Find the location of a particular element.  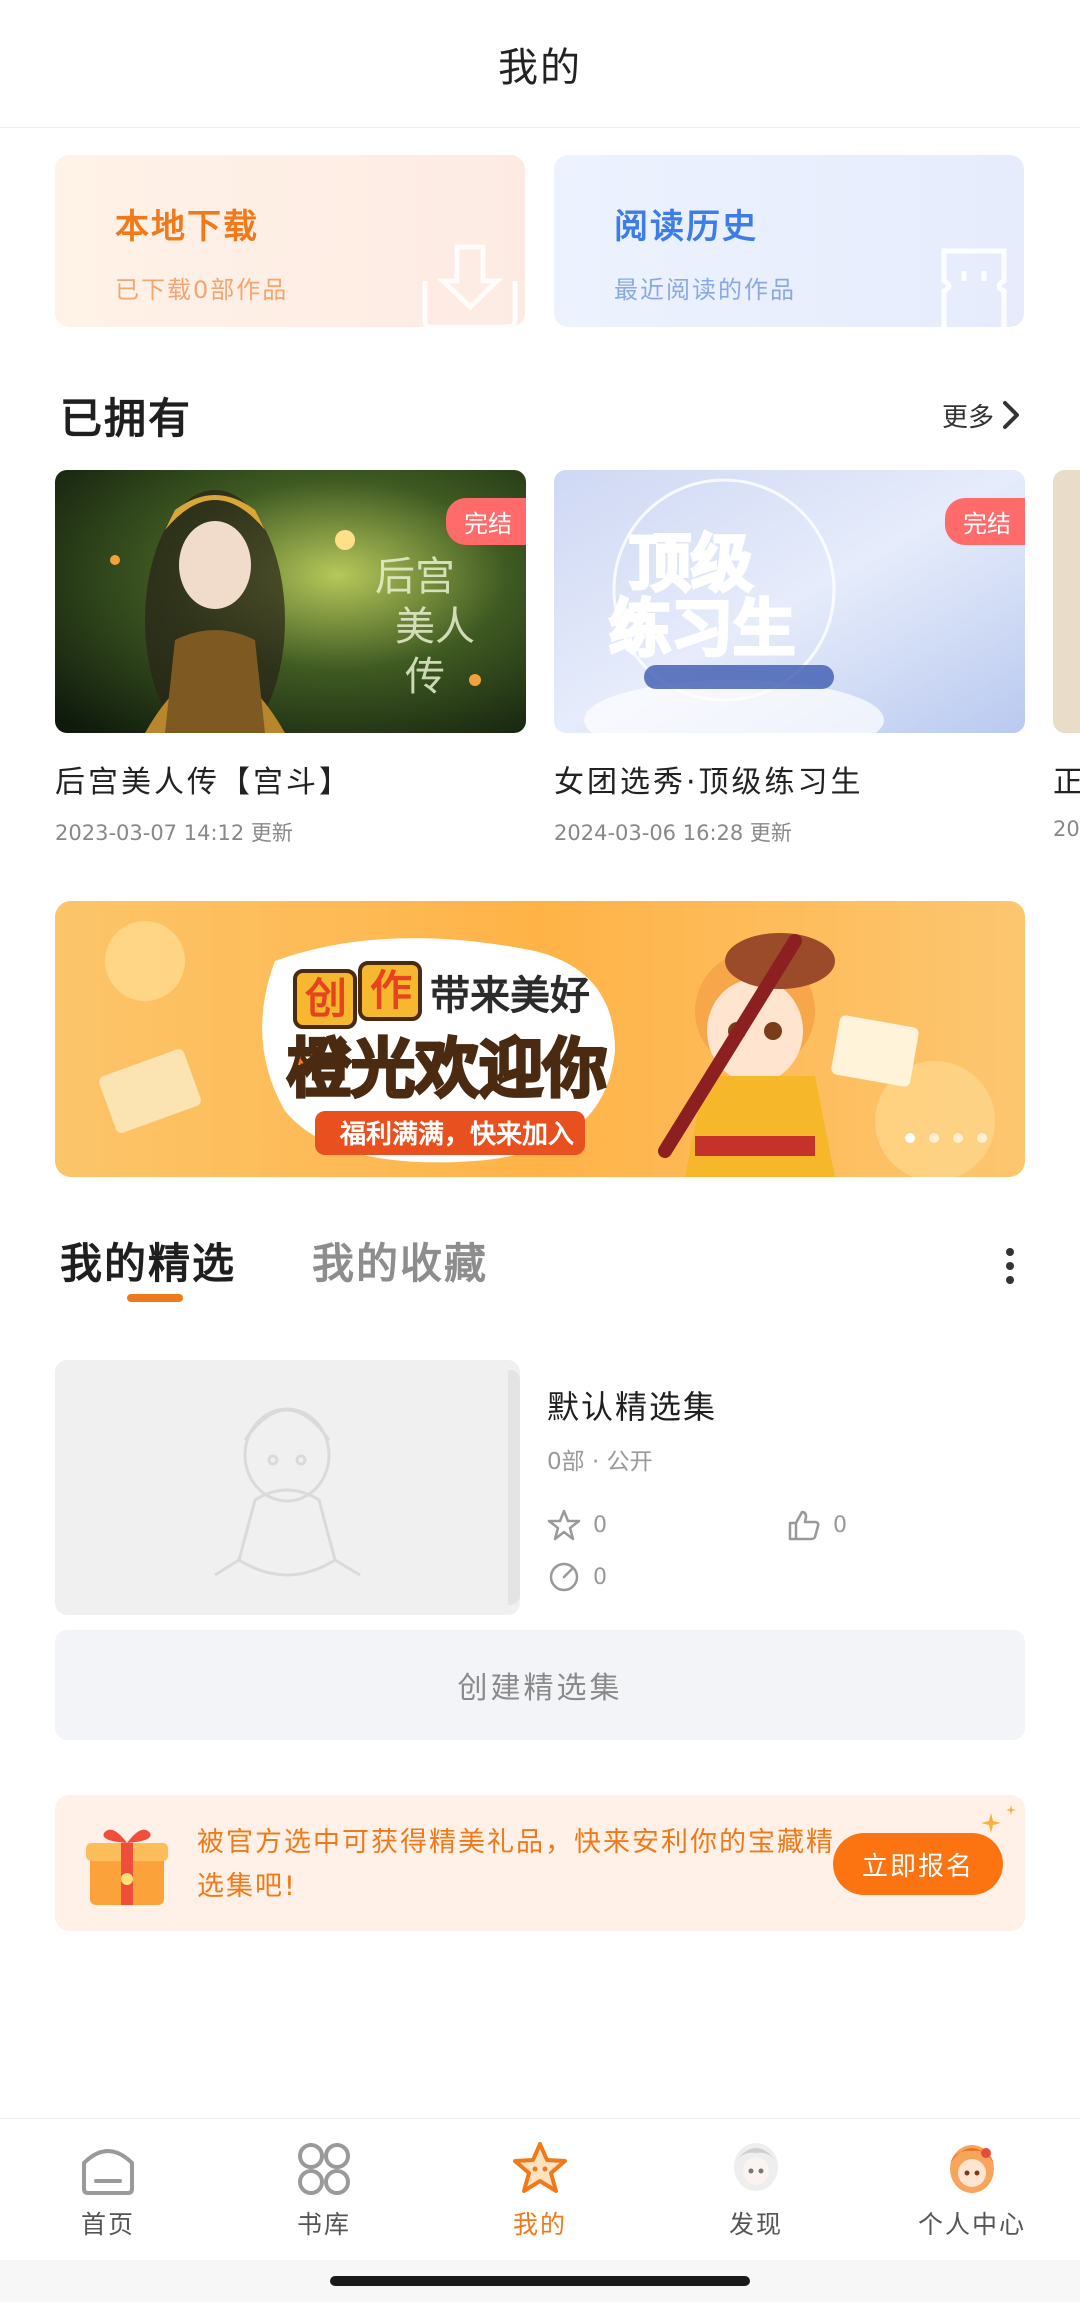

home-indicator is located at coordinates (540, 2281).